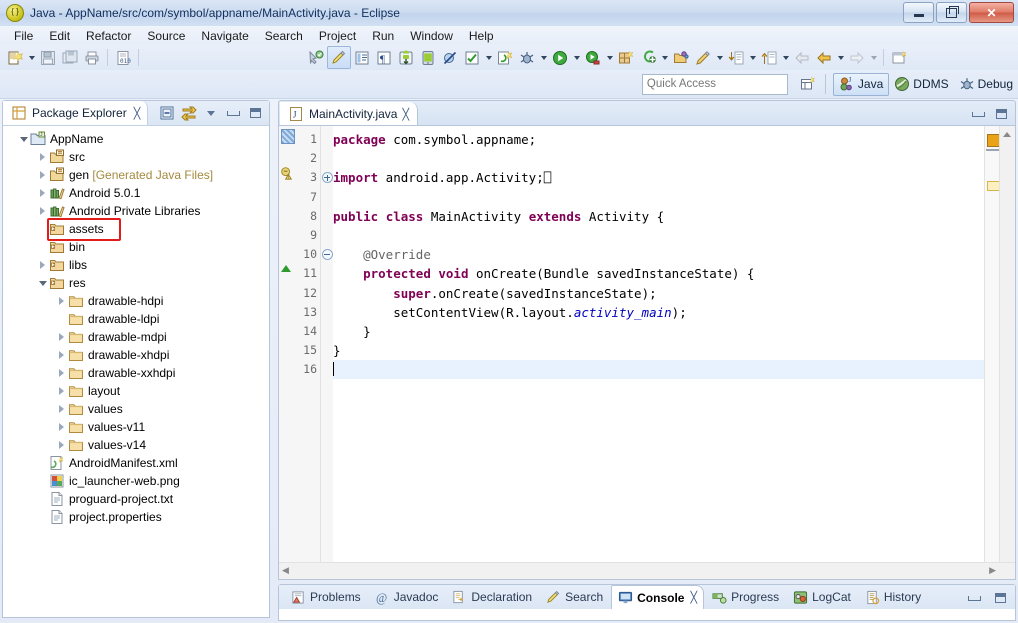  Describe the element at coordinates (23, 36) in the screenshot. I see `menu-item-file: File` at that location.